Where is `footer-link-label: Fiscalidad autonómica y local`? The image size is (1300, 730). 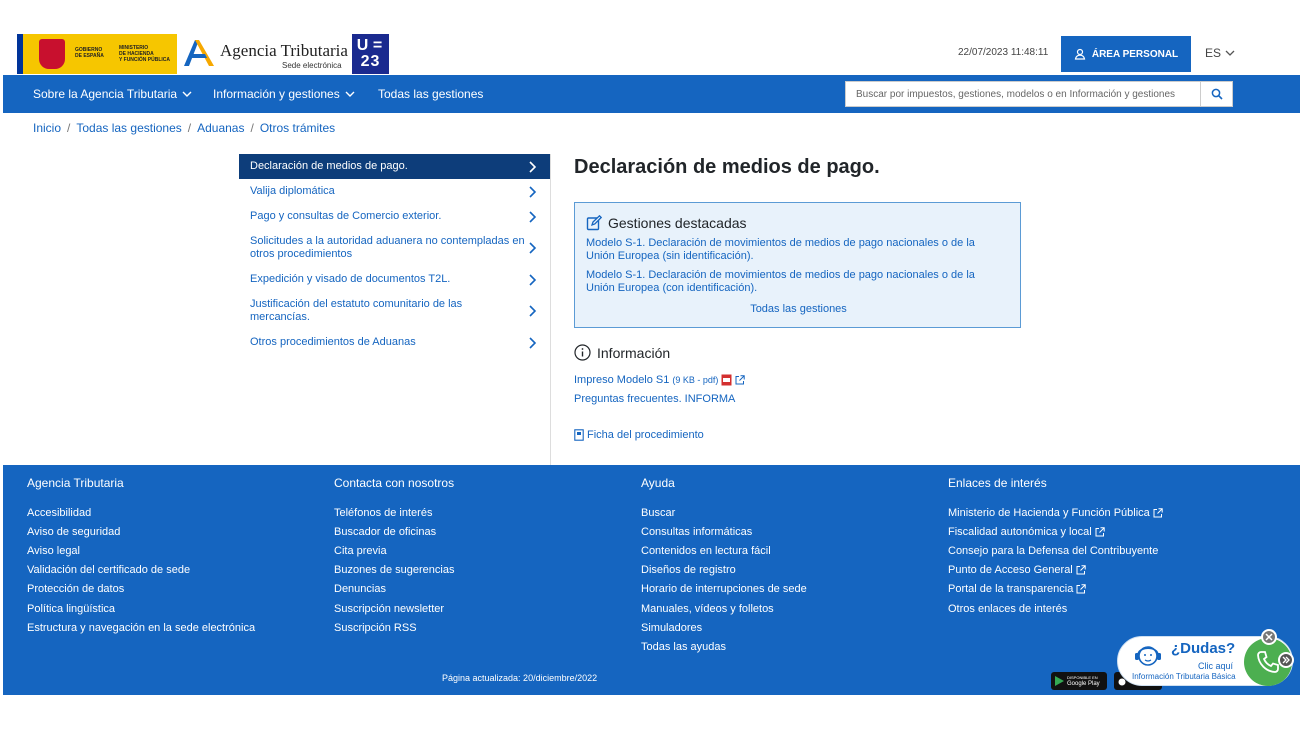 footer-link-label: Fiscalidad autonómica y local is located at coordinates (1020, 531).